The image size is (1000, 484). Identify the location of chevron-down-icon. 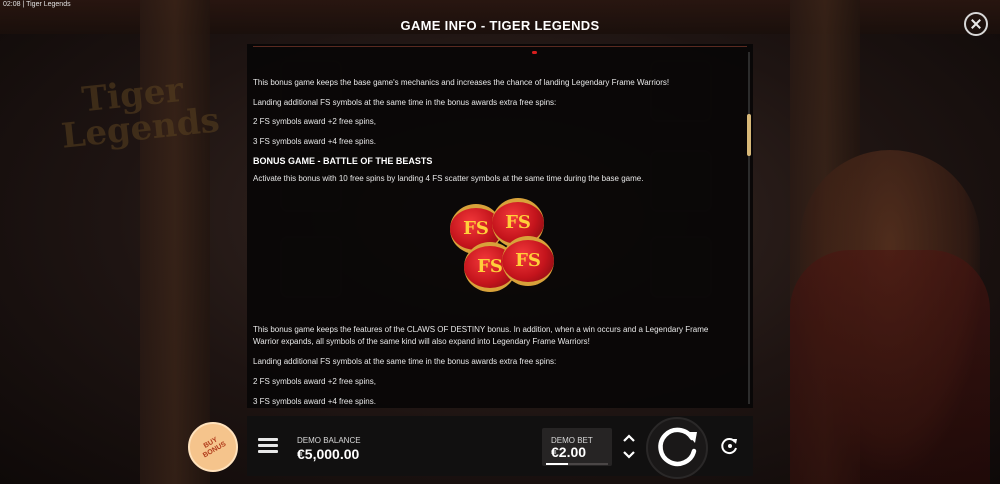
(629, 455).